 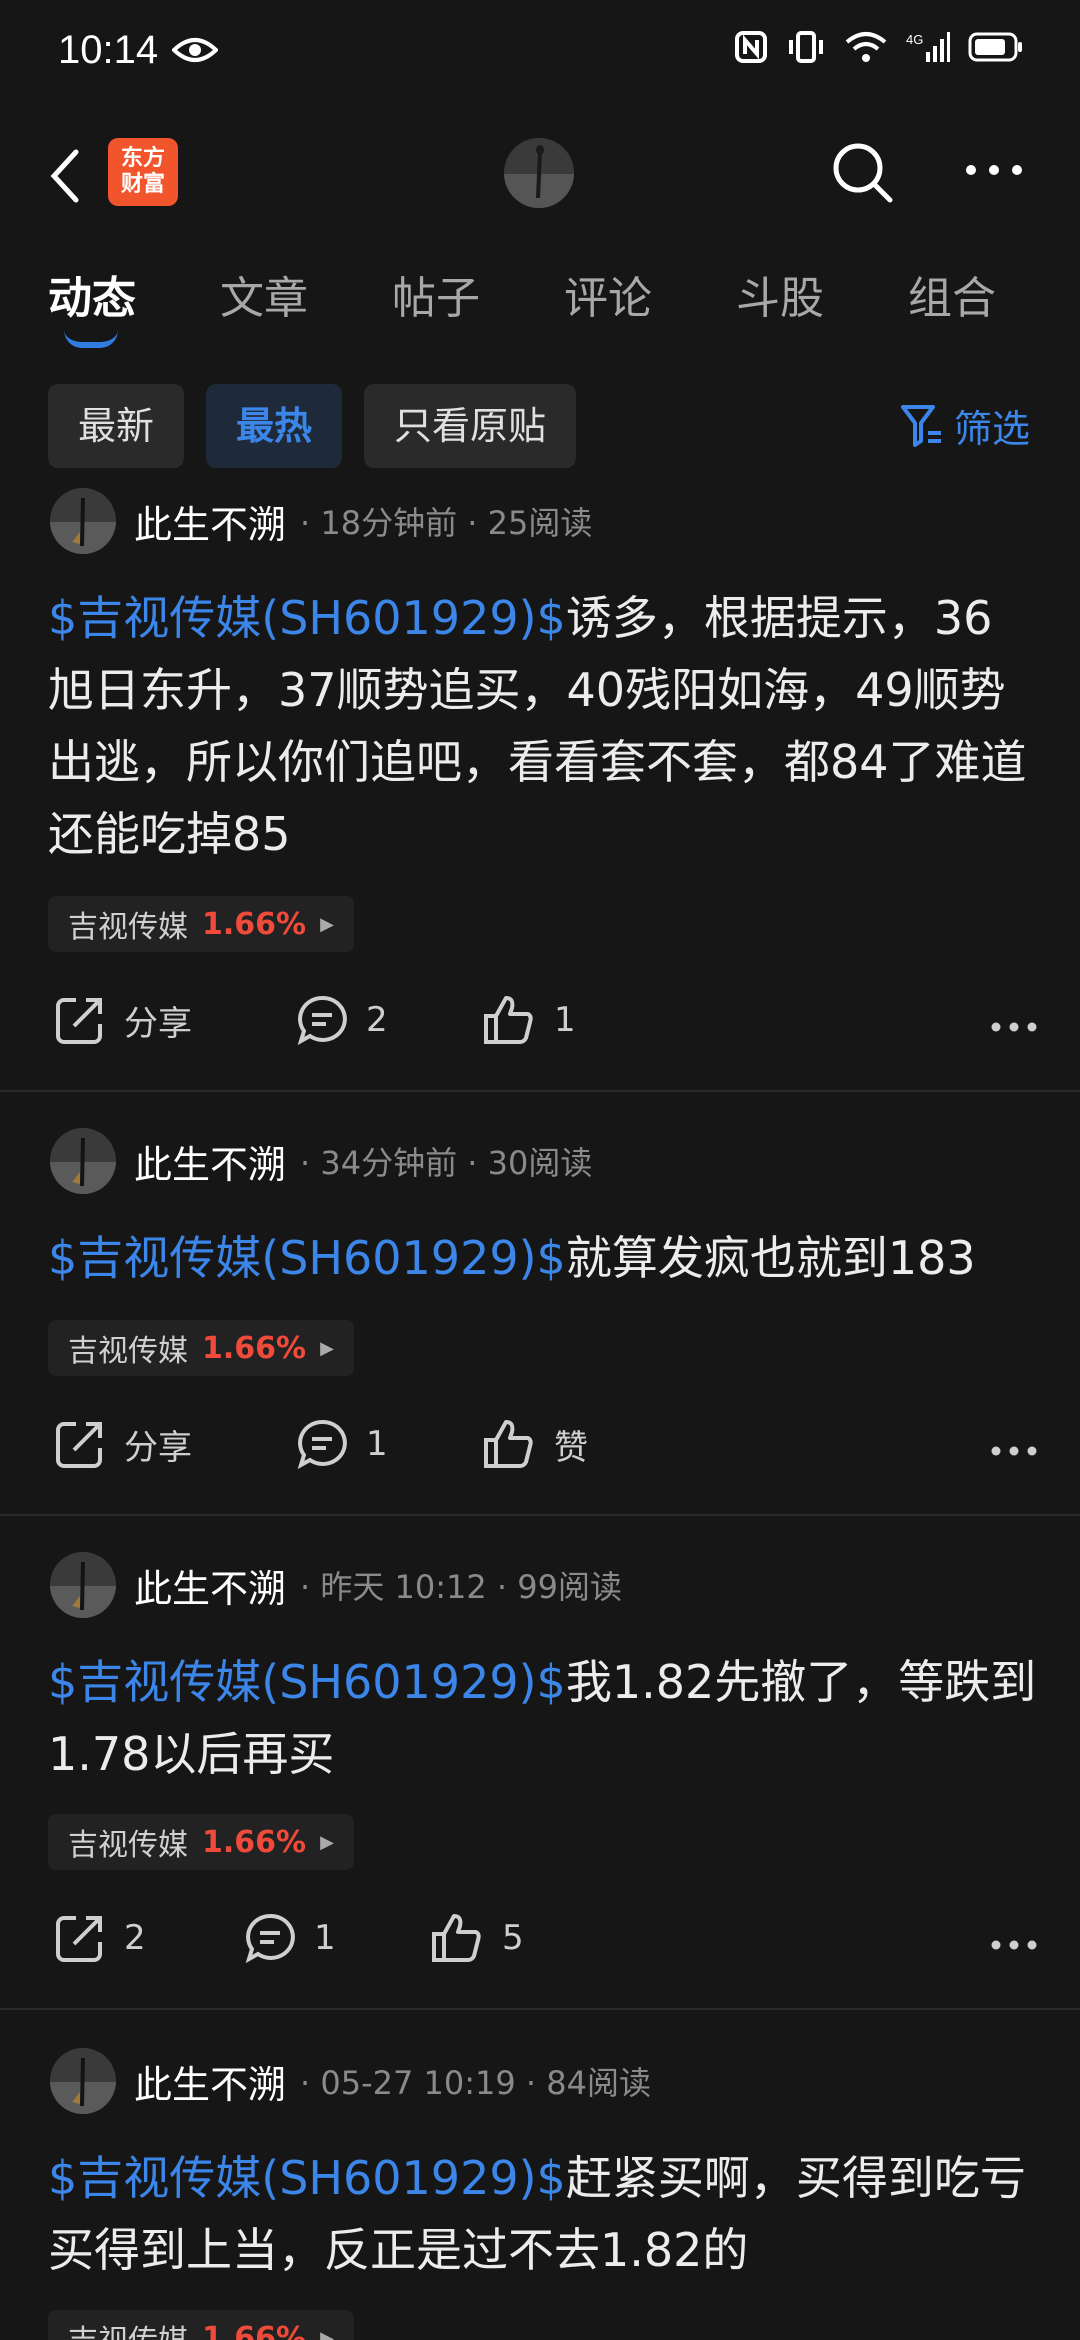 What do you see at coordinates (321, 521) in the screenshot?
I see `post-header: 此生不溯 · 18分钟前 · 25阅读` at bounding box center [321, 521].